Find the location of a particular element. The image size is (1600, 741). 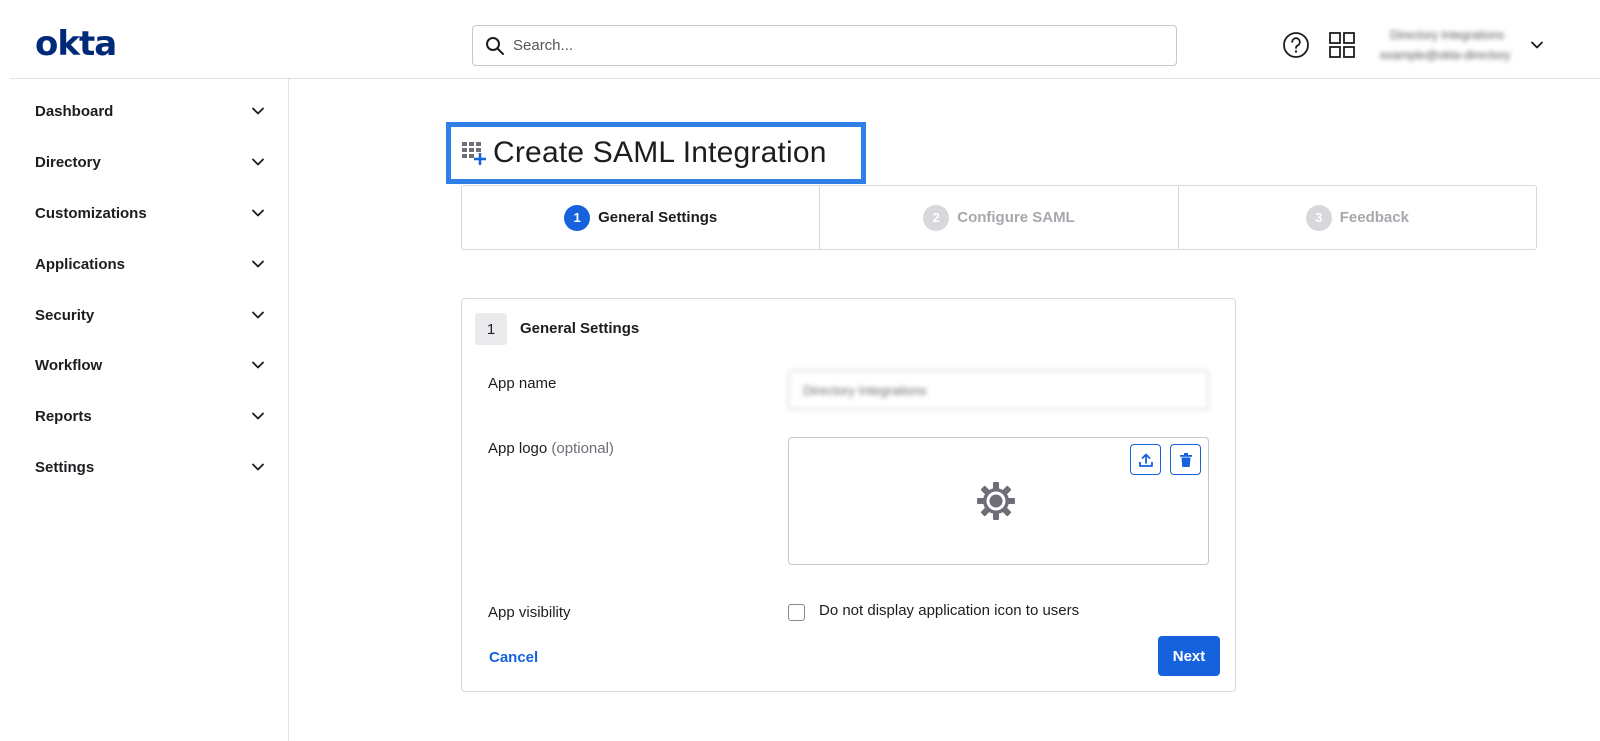

sidebar-item-label: Applications is located at coordinates (80, 264).